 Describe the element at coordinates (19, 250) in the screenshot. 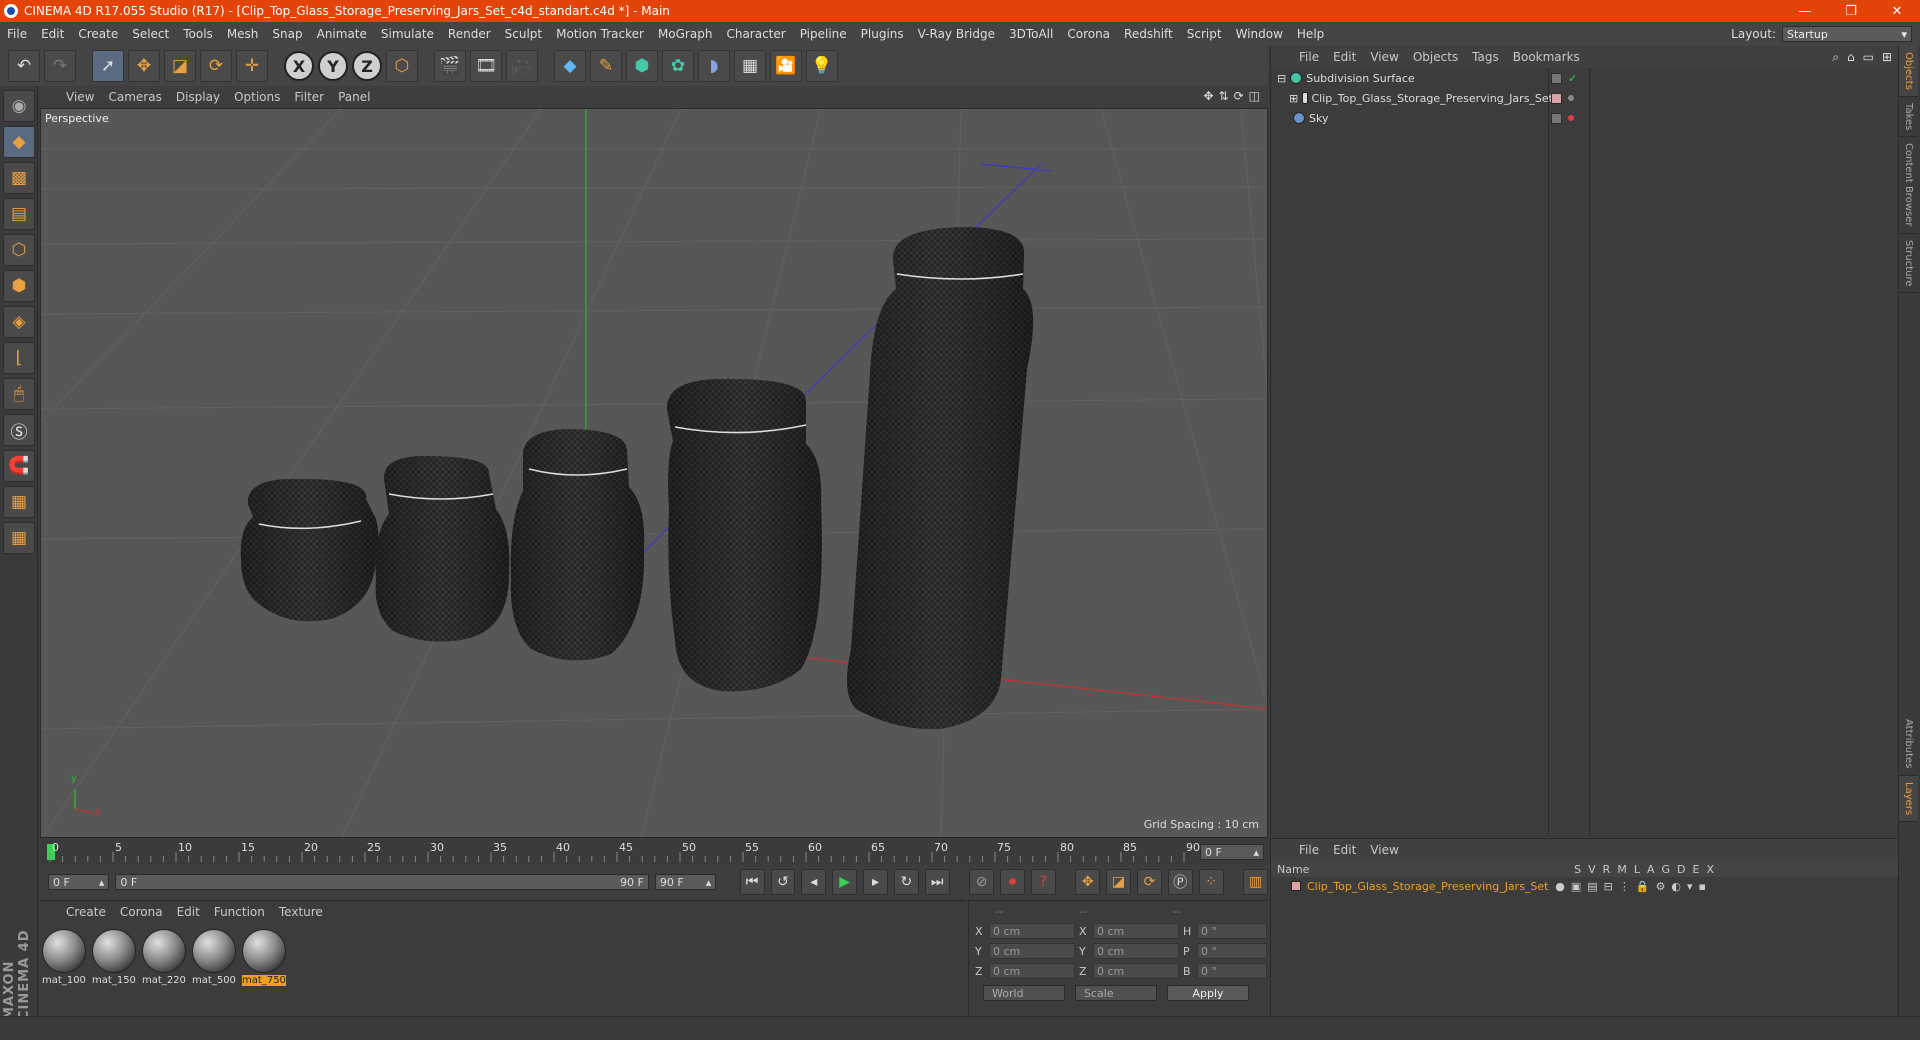

I see `points-mode-button: ⬡` at that location.